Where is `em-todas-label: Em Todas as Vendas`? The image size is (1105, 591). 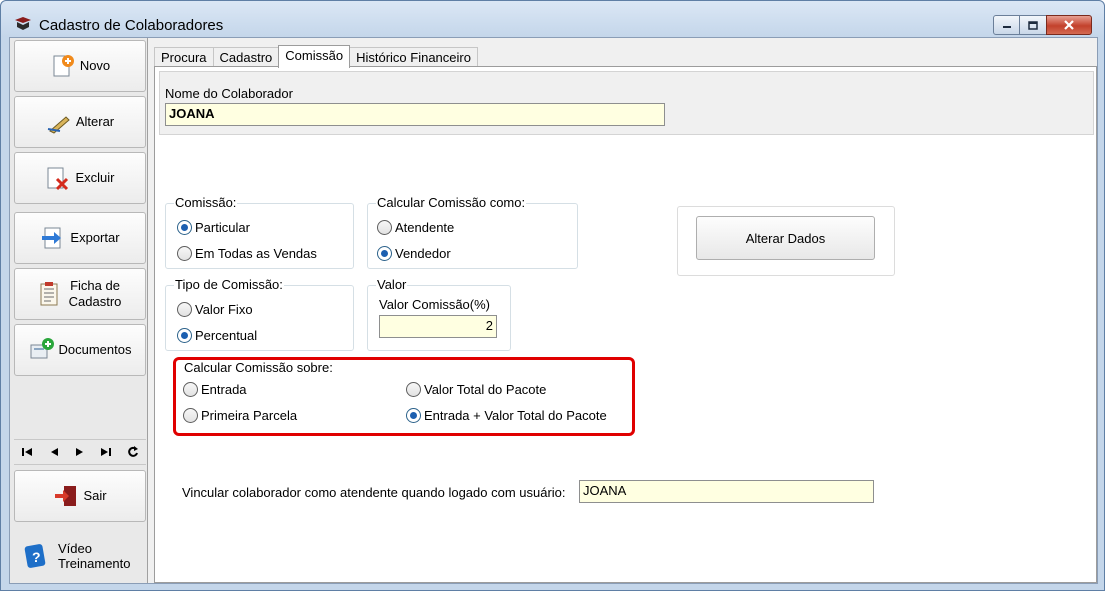
em-todas-label: Em Todas as Vendas is located at coordinates (256, 253).